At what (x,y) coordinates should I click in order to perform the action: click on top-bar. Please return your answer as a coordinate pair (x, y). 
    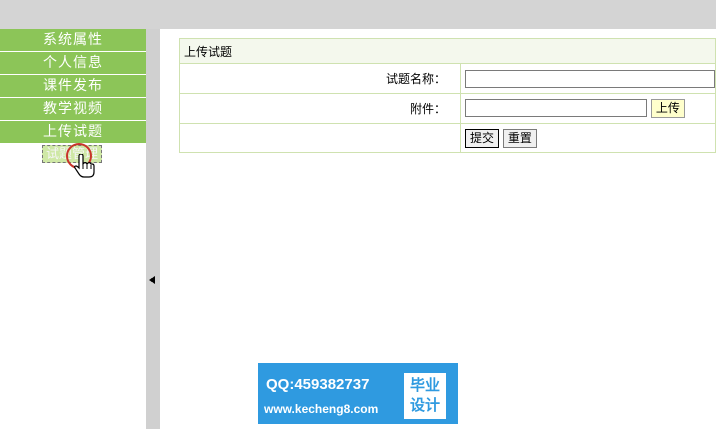
    Looking at the image, I should click on (358, 14).